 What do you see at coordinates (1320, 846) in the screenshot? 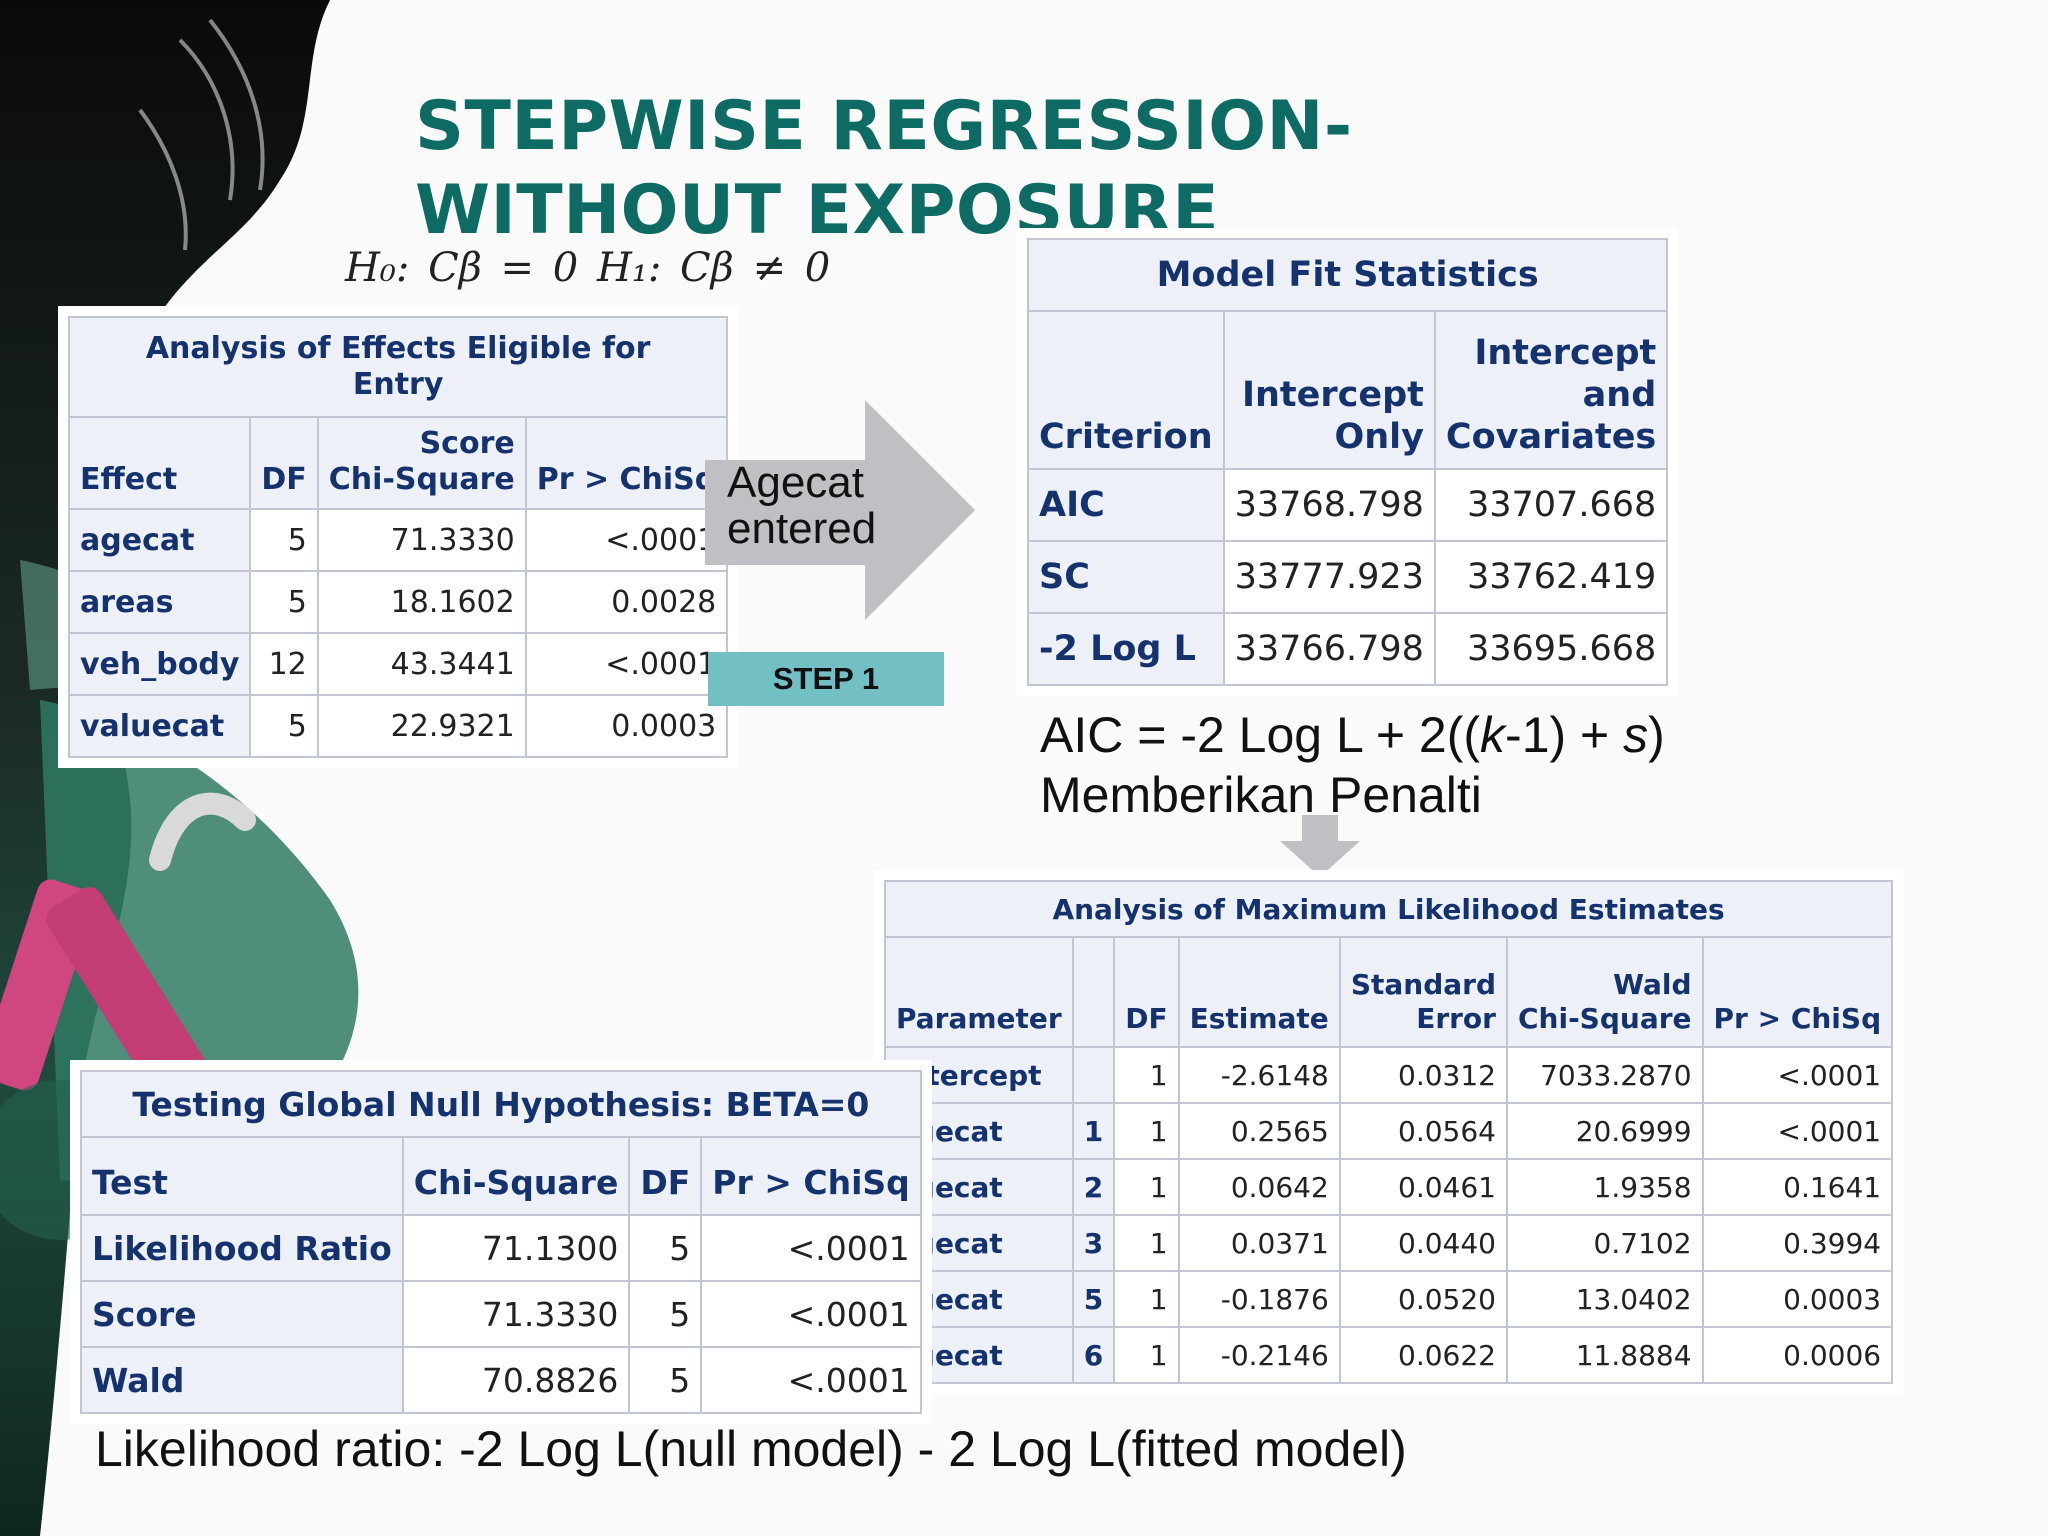
I see `down-arrow-icon` at bounding box center [1320, 846].